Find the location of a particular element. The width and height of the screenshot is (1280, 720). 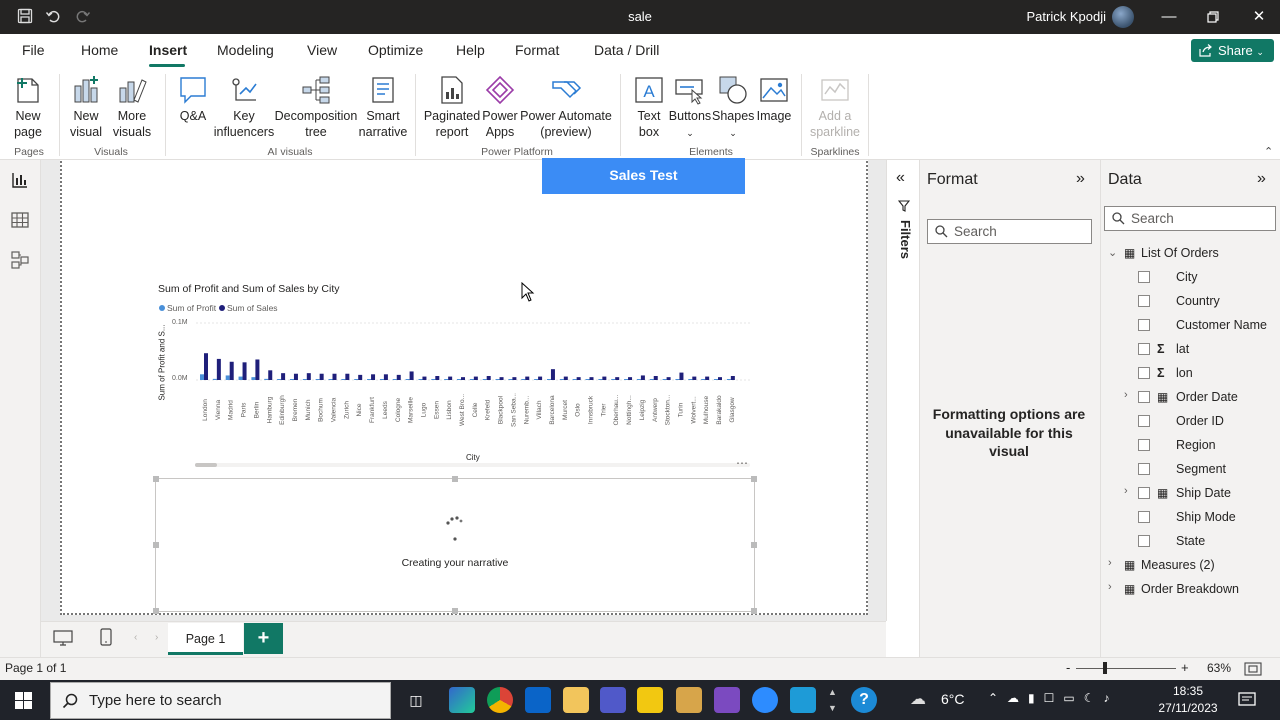

paginated-report-button: Paginated report is located at coordinates (452, 107).